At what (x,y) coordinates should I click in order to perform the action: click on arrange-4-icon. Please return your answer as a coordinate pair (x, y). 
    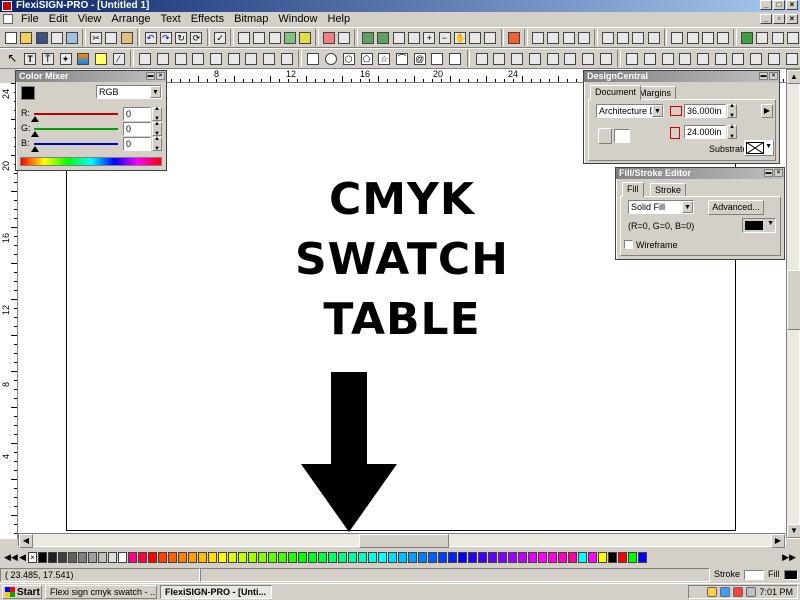
    Looking at the image, I should click on (534, 58).